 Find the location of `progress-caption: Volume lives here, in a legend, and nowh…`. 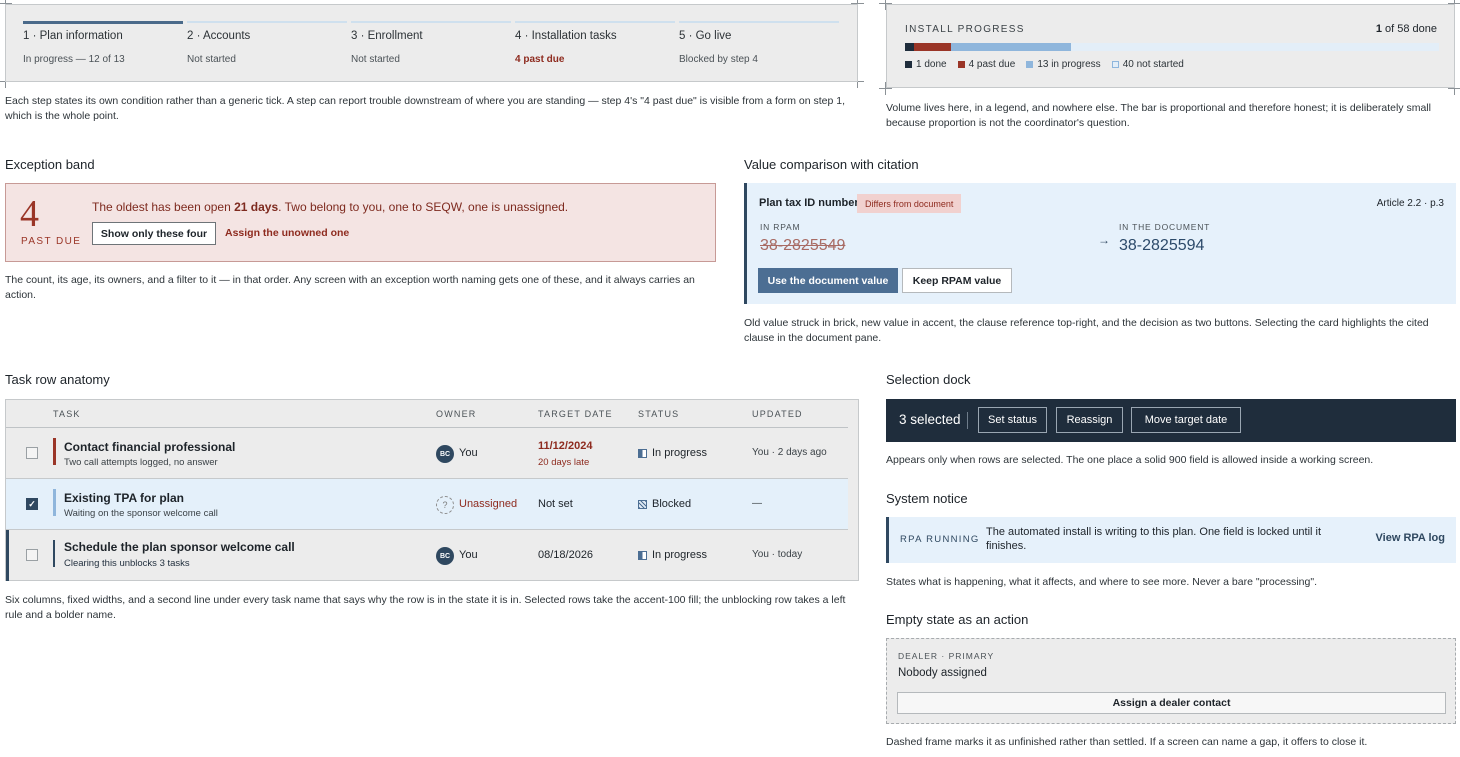

progress-caption: Volume lives here, in a legend, and nowh… is located at coordinates (1158, 115).